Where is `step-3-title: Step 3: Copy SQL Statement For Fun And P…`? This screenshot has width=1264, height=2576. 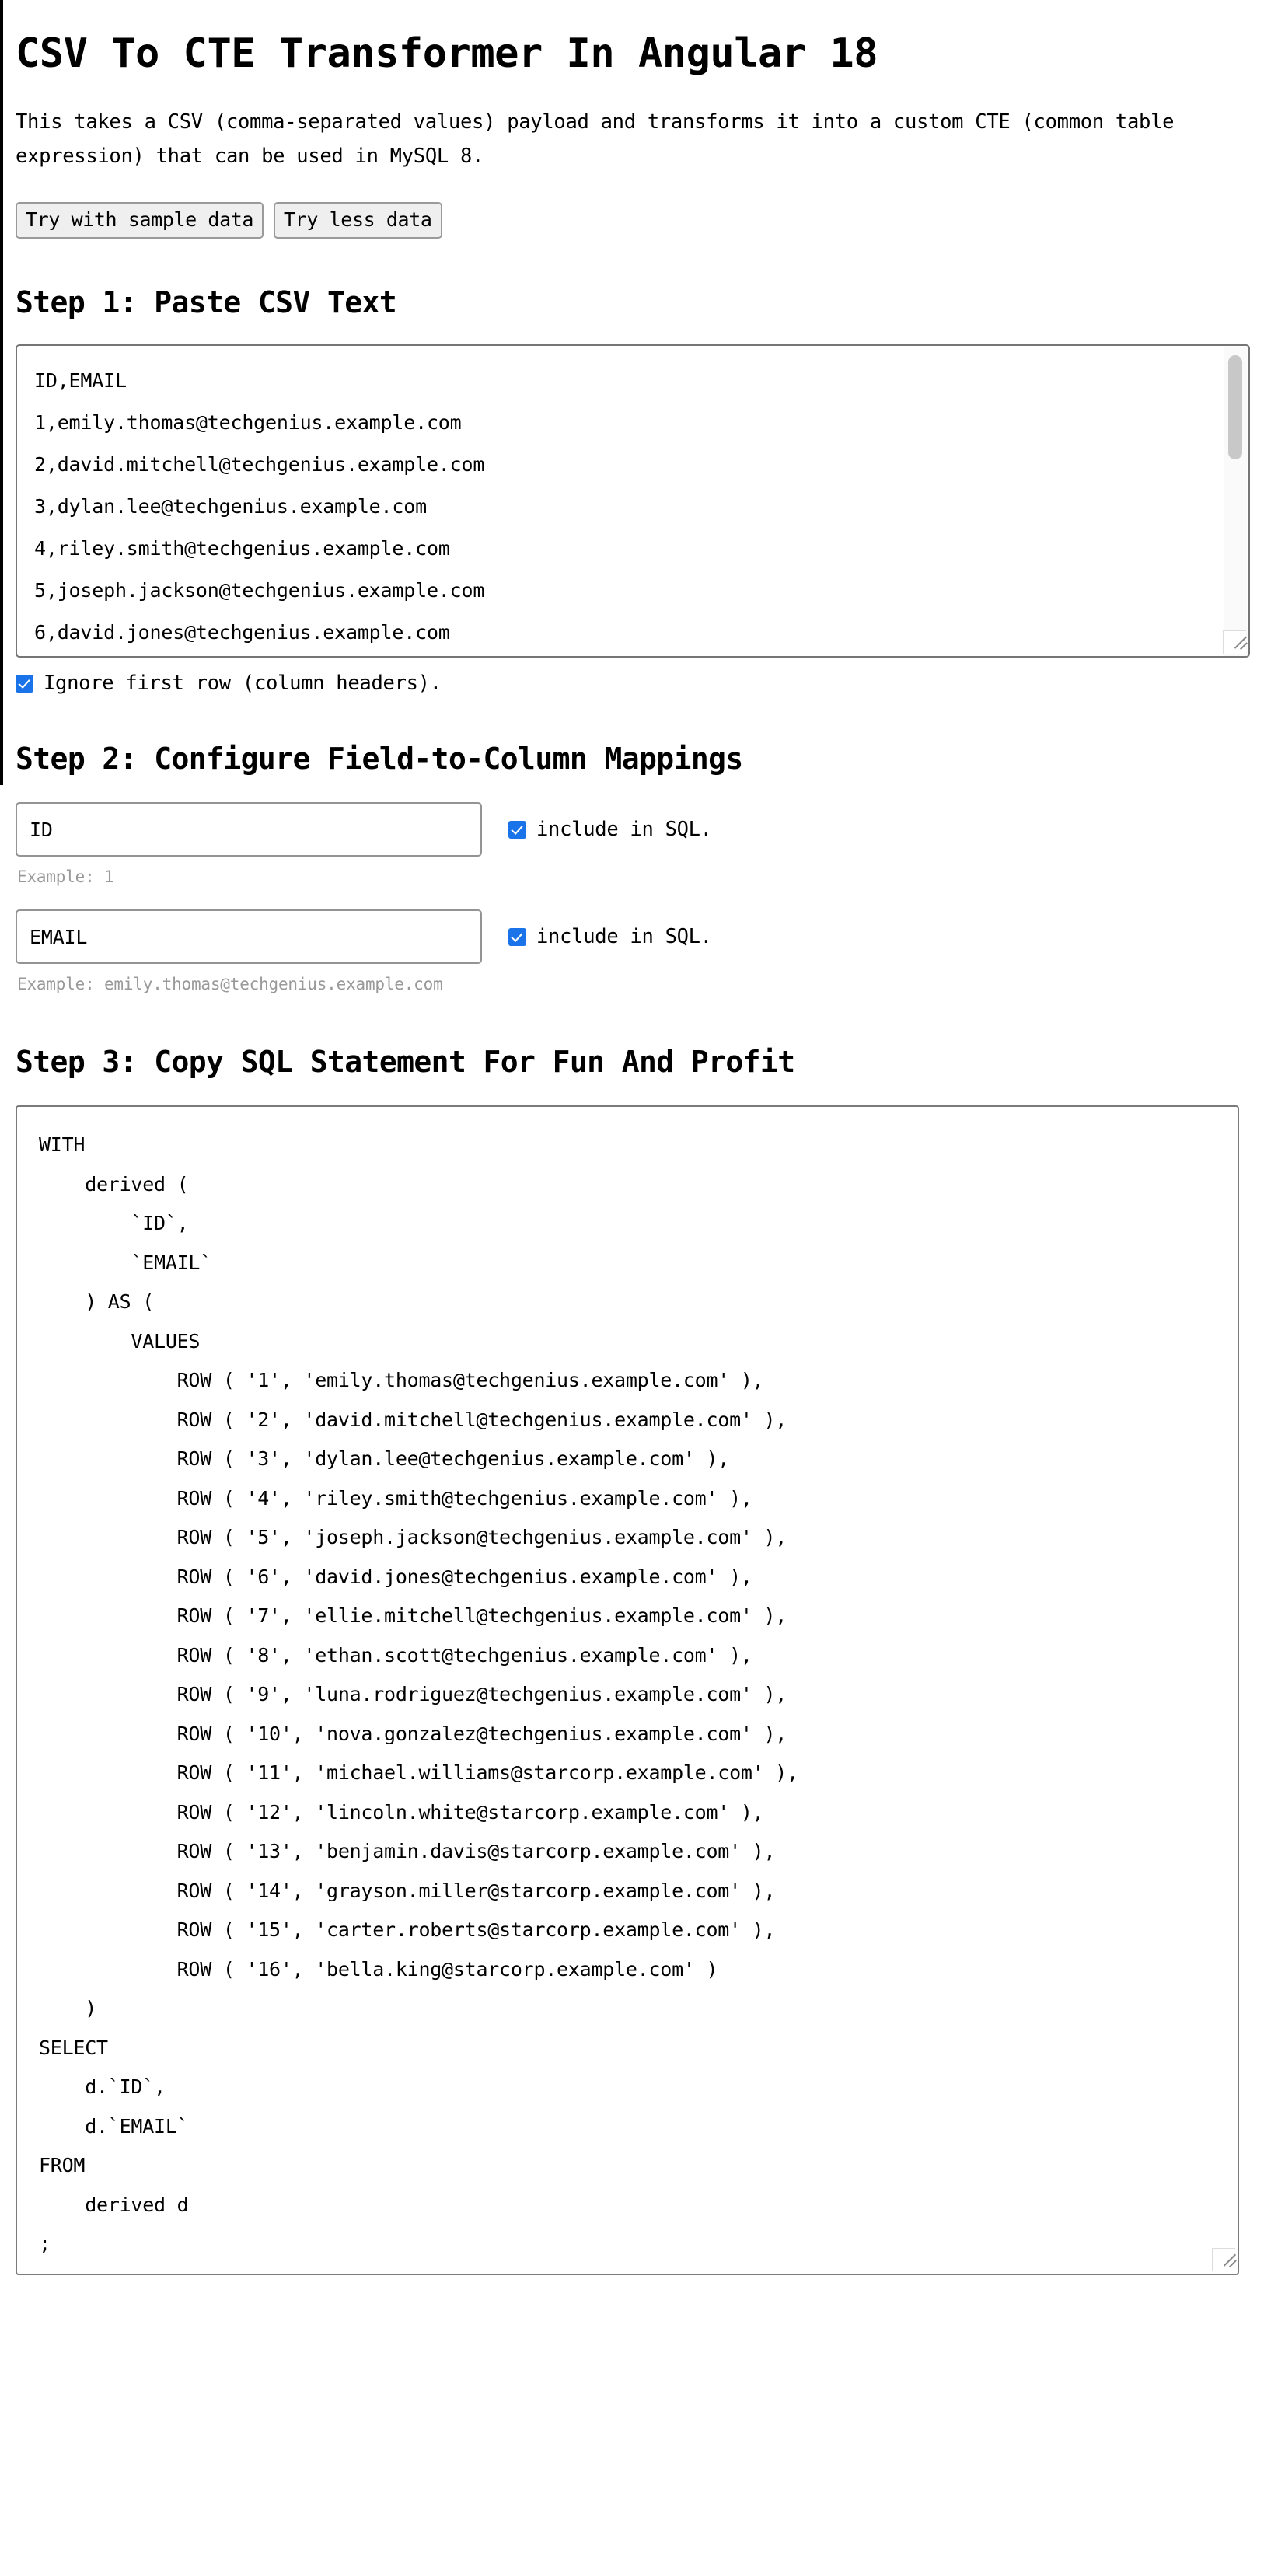 step-3-title: Step 3: Copy SQL Statement For Fun And P… is located at coordinates (405, 1062).